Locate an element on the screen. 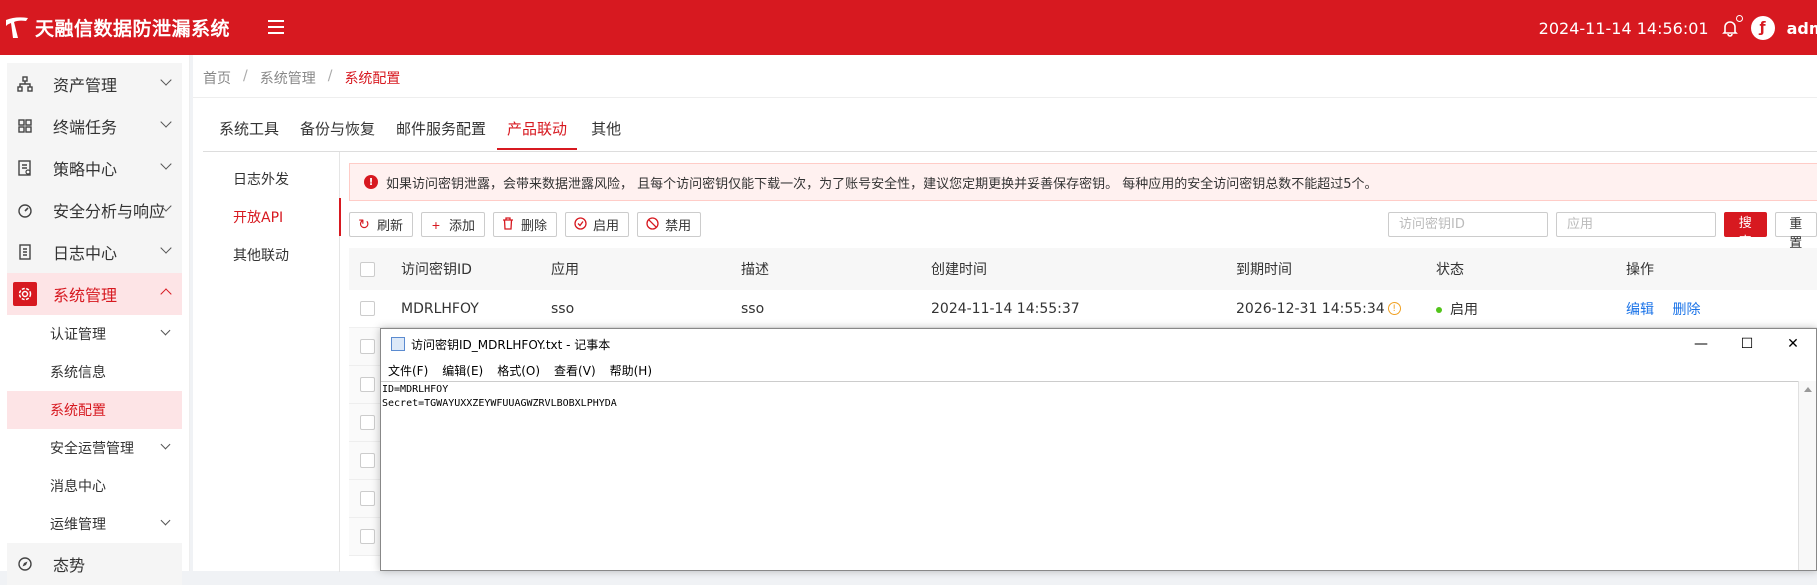 The height and width of the screenshot is (585, 1817). column-header: 创建时间 is located at coordinates (1083, 269).